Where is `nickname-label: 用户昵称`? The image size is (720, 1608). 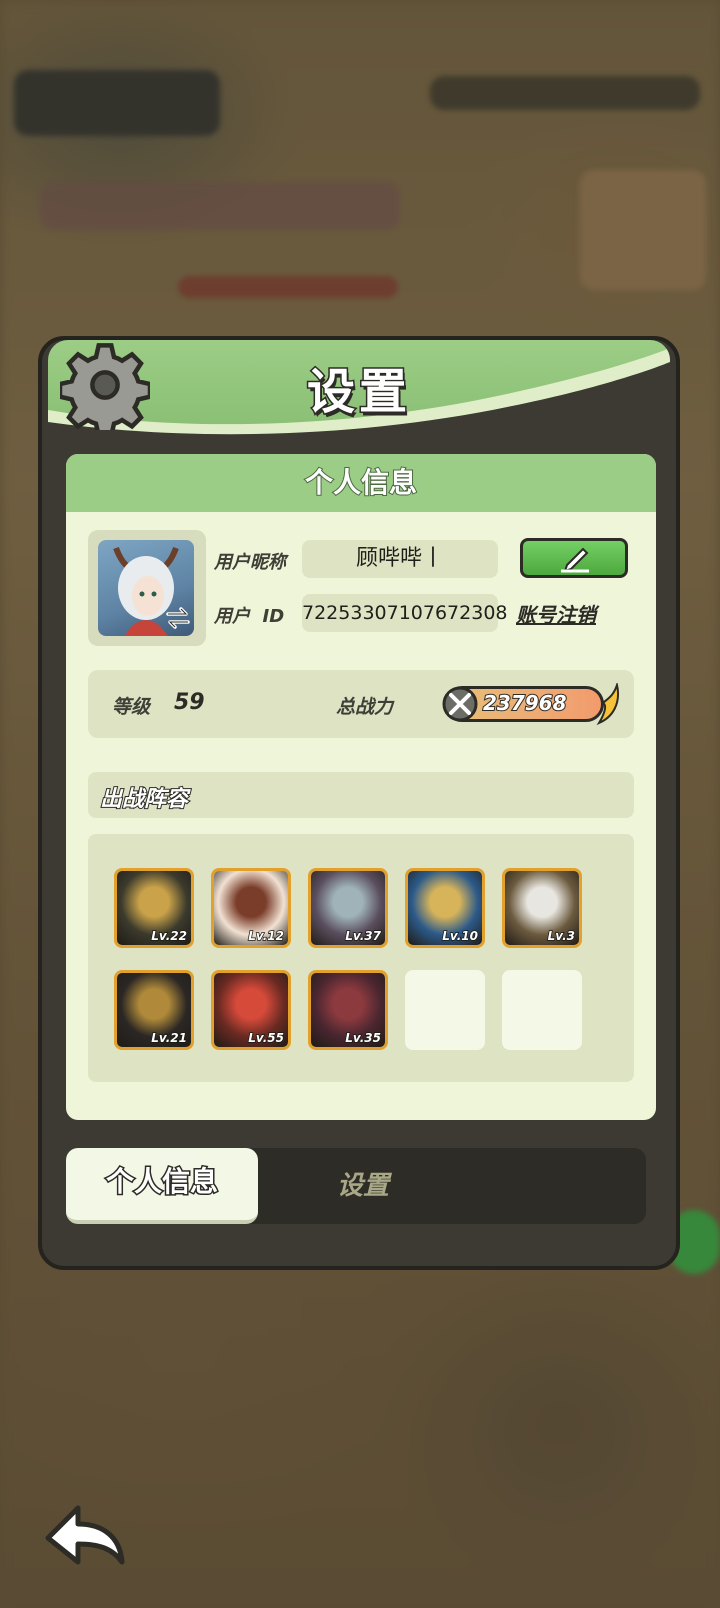
nickname-label: 用户昵称 is located at coordinates (250, 562).